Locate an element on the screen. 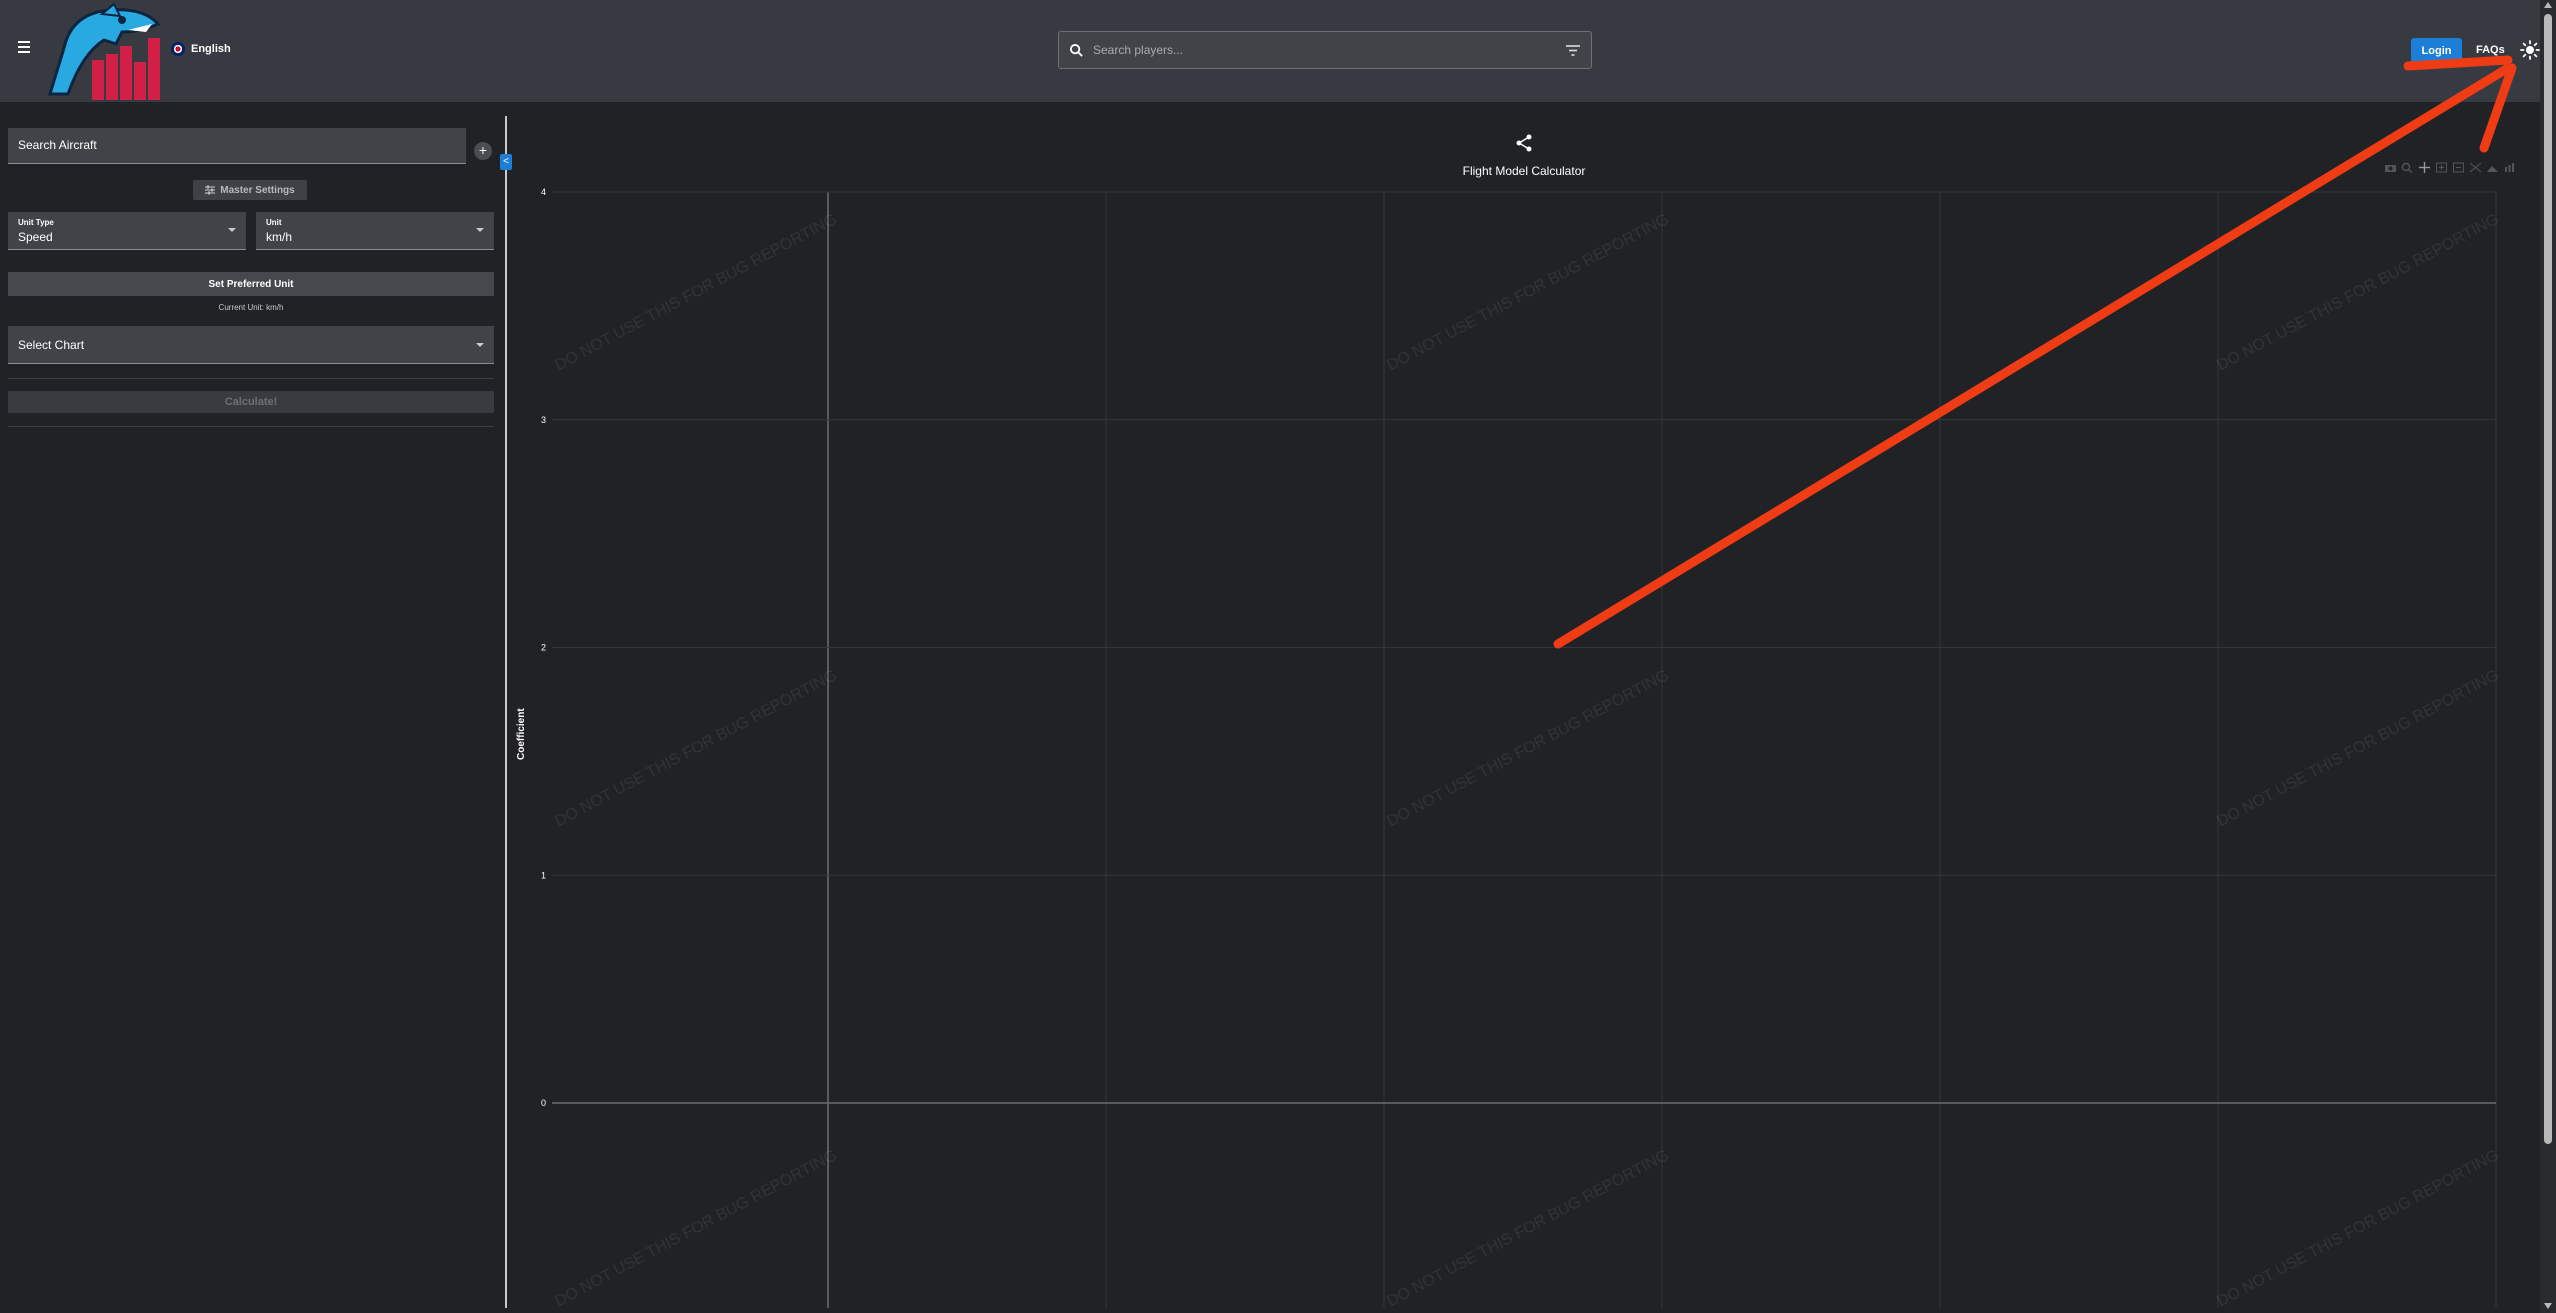  scroll-up-arrow is located at coordinates (2548, 5).